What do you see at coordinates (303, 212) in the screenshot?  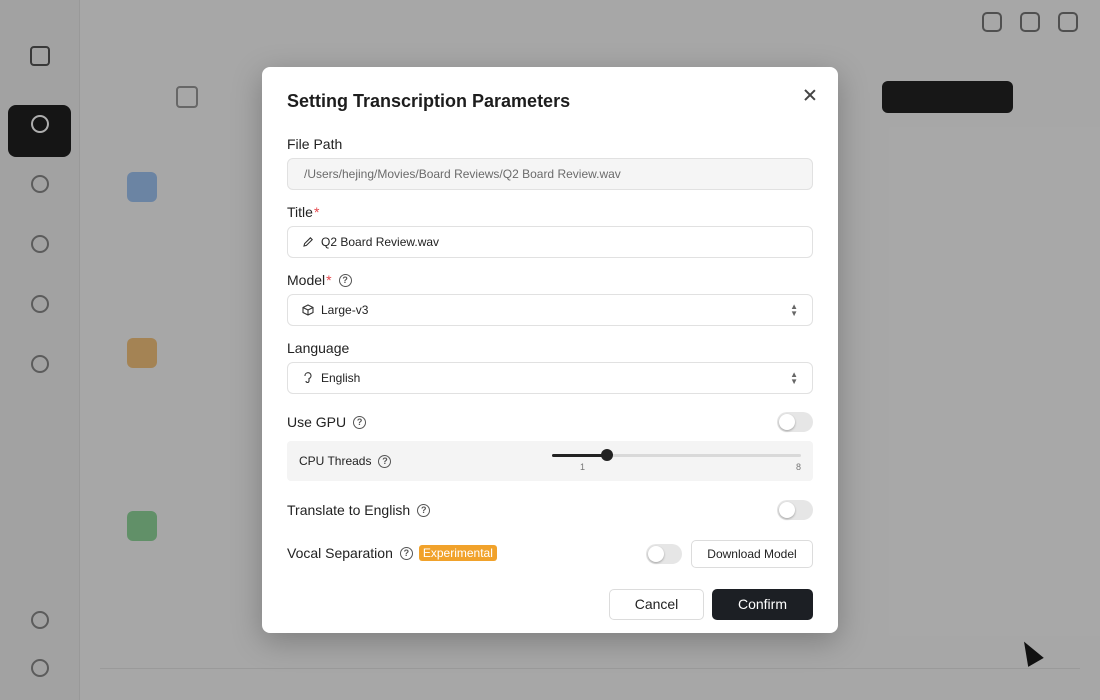 I see `title-label: Title *` at bounding box center [303, 212].